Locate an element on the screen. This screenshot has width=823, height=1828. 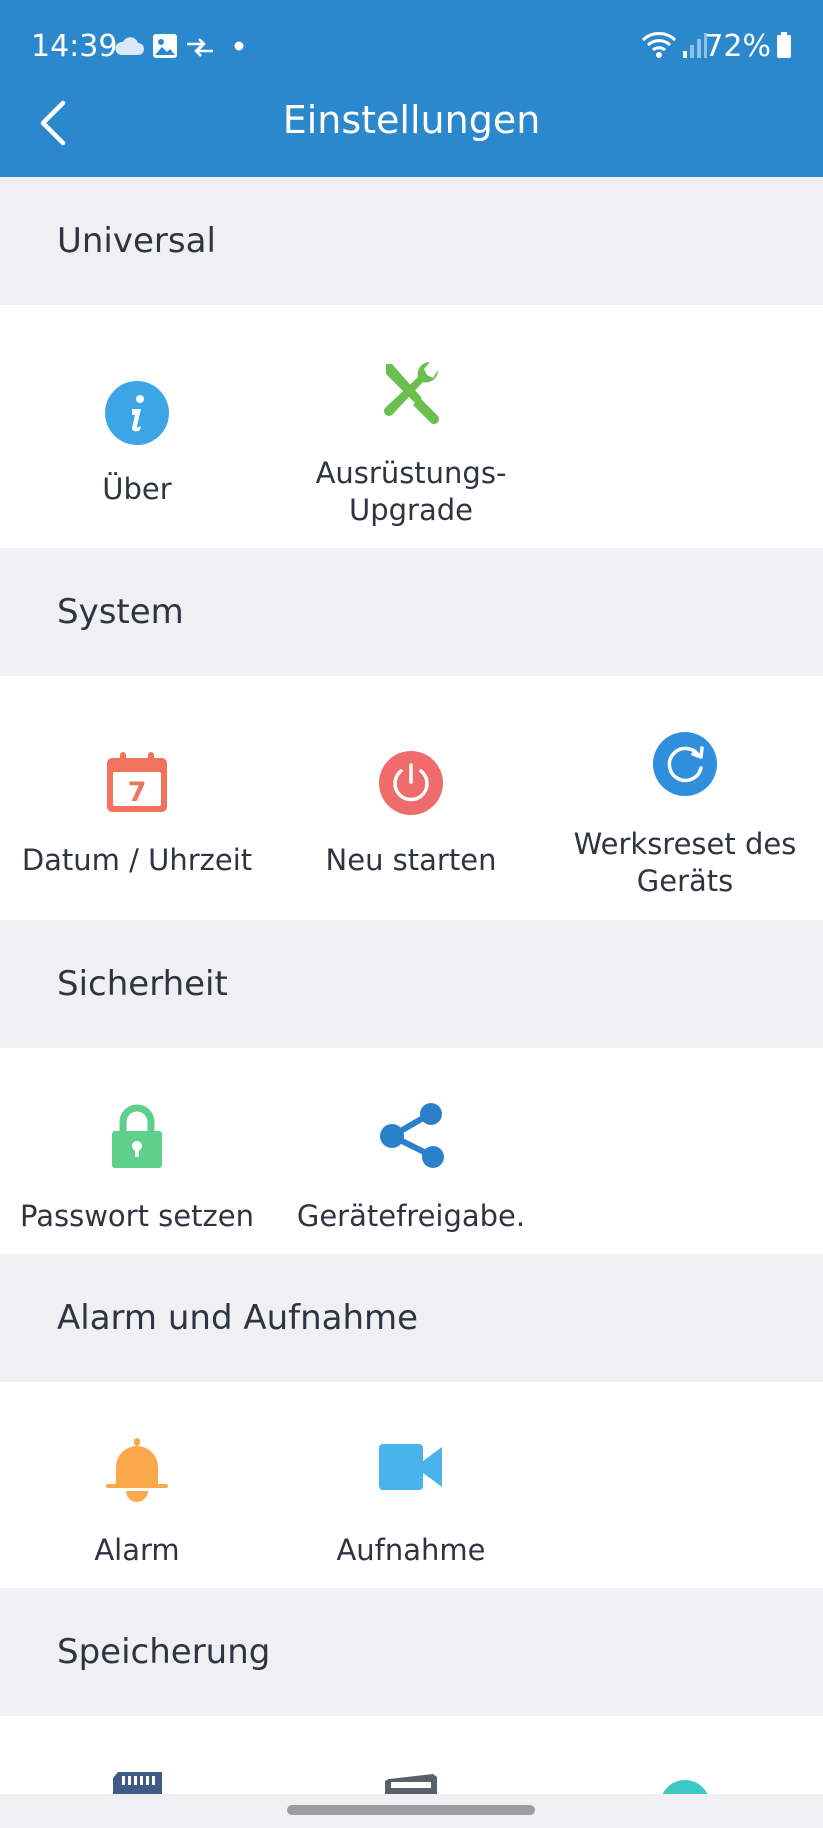
section-title: Alarm und Aufnahme is located at coordinates (238, 1318).